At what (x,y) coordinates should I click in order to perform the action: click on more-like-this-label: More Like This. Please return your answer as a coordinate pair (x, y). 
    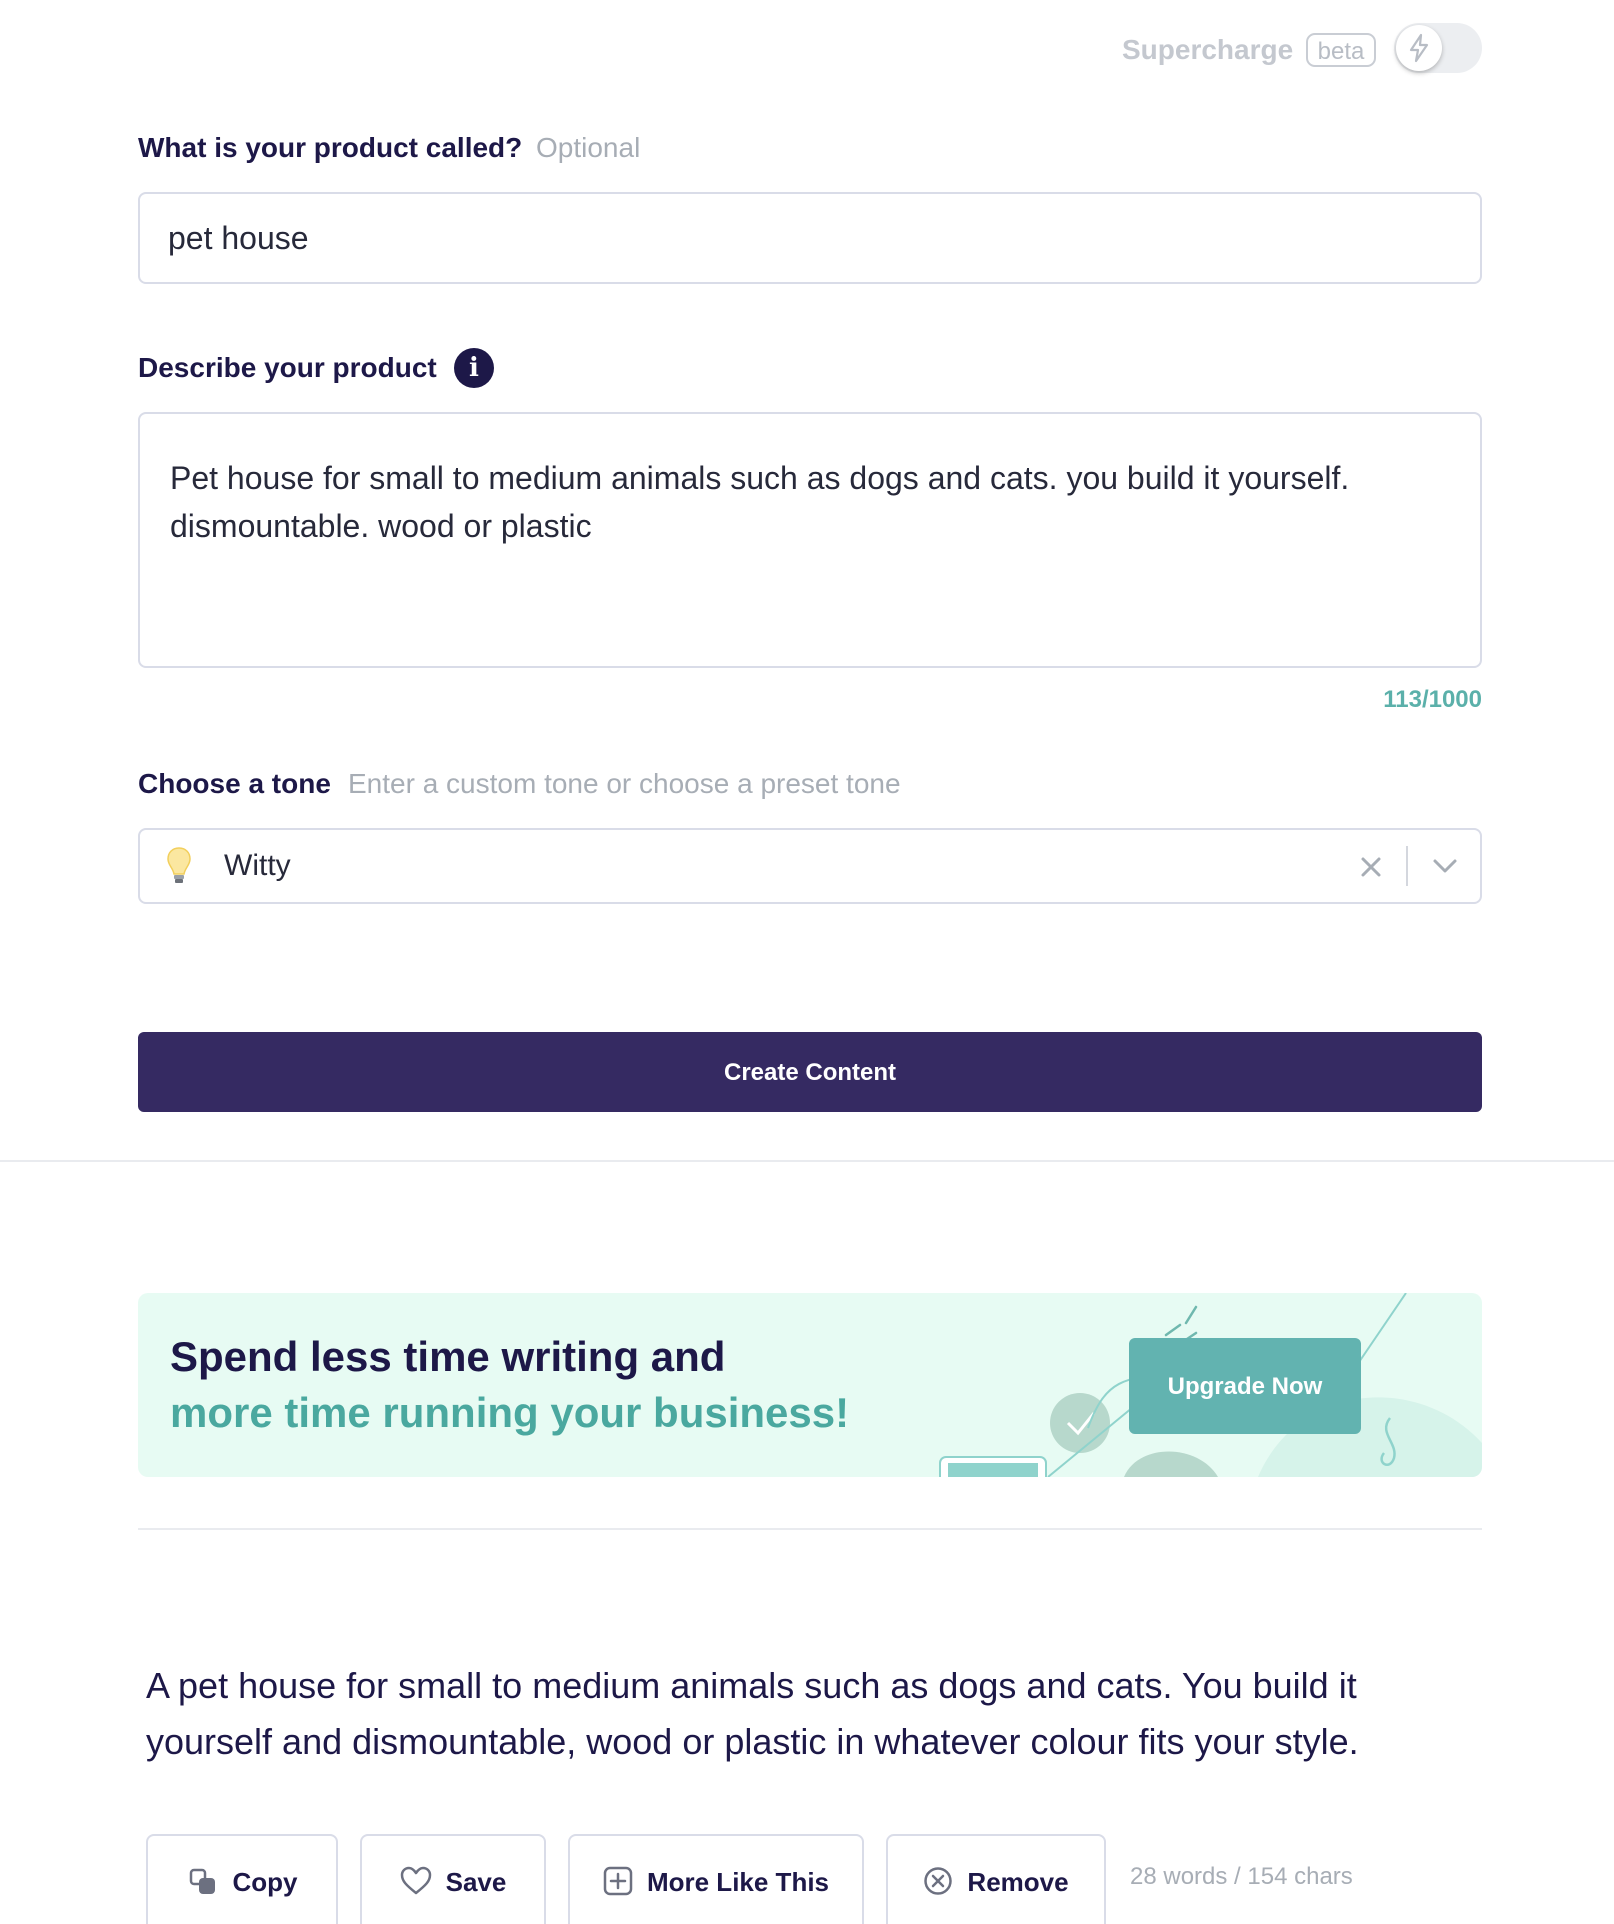
    Looking at the image, I should click on (738, 1882).